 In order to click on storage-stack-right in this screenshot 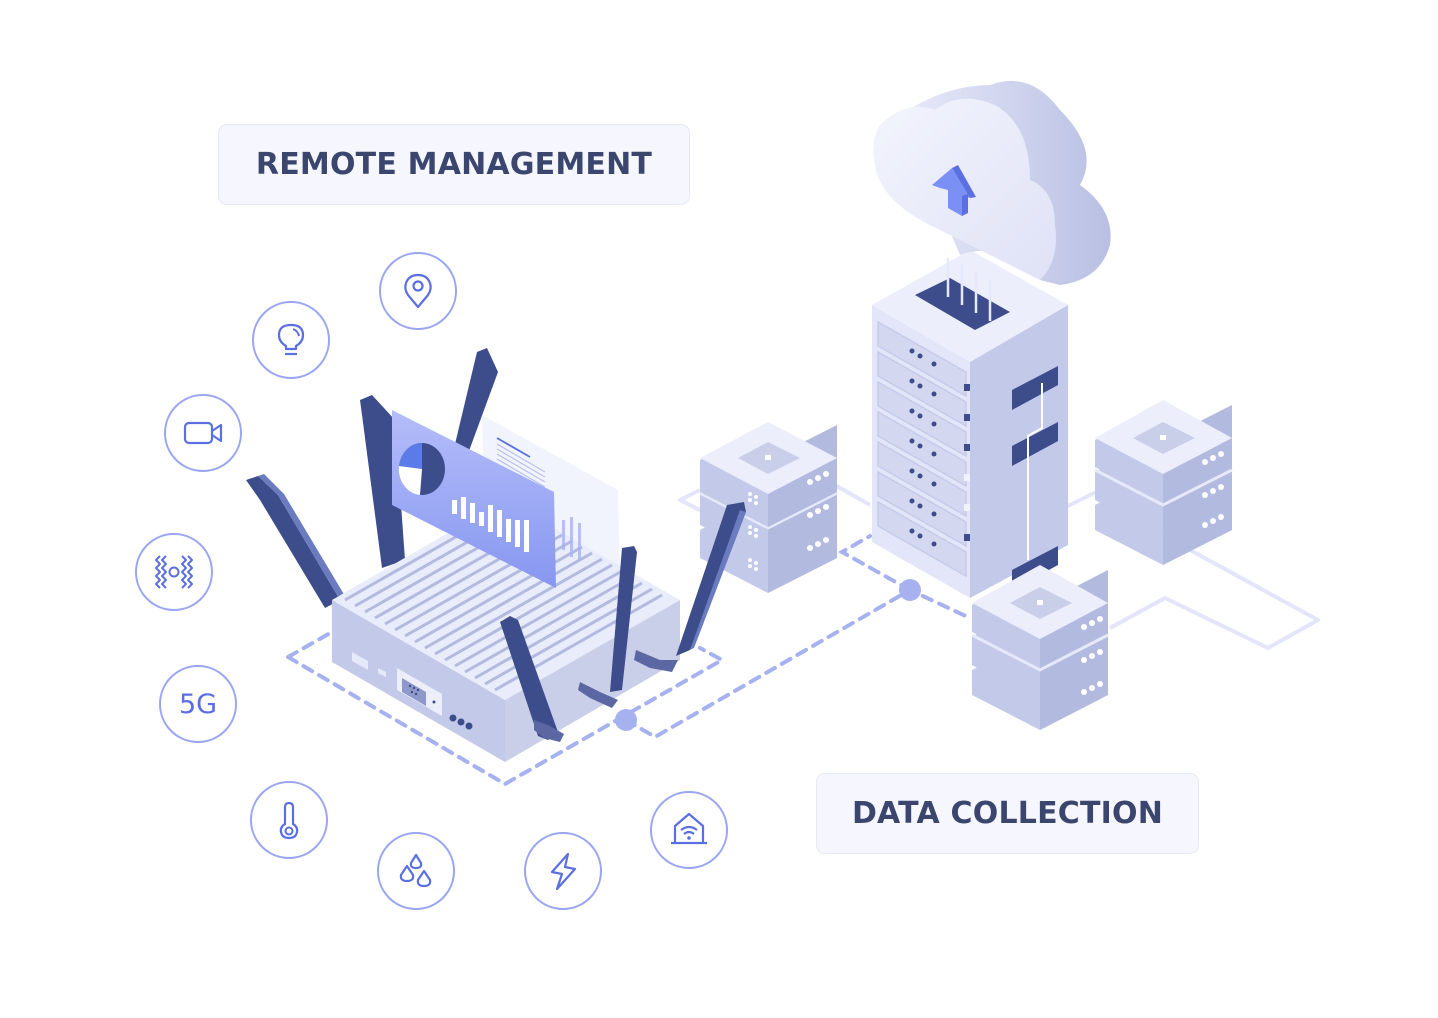, I will do `click(1163, 482)`.